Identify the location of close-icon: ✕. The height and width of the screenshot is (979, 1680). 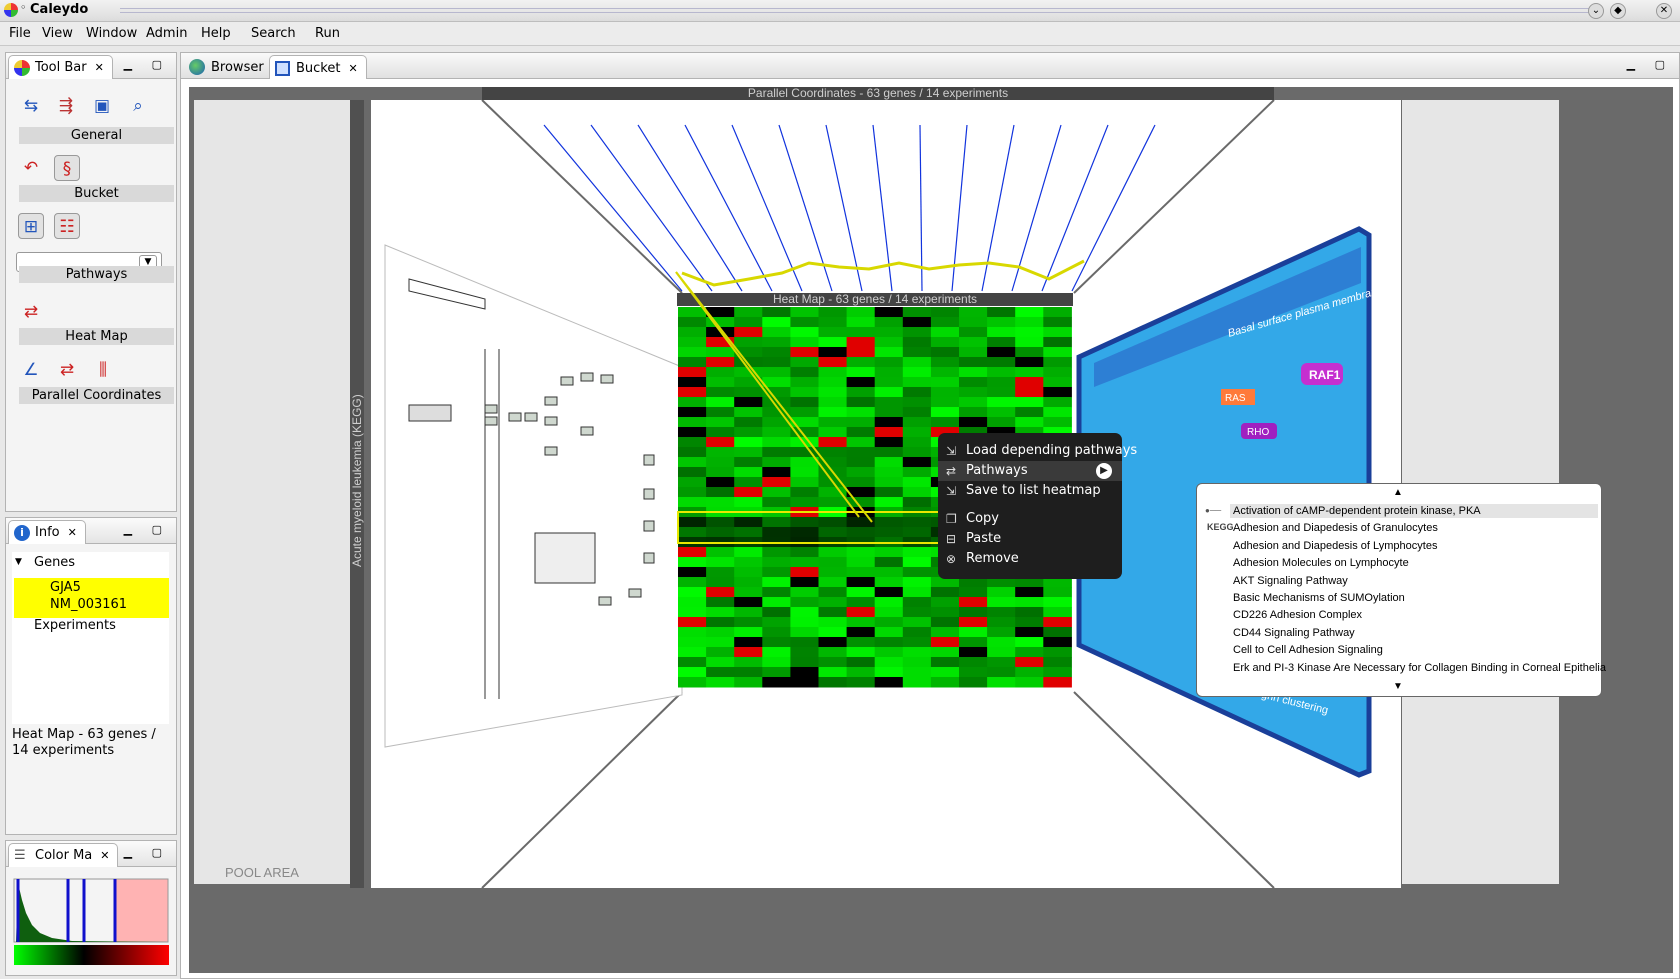
(104, 855).